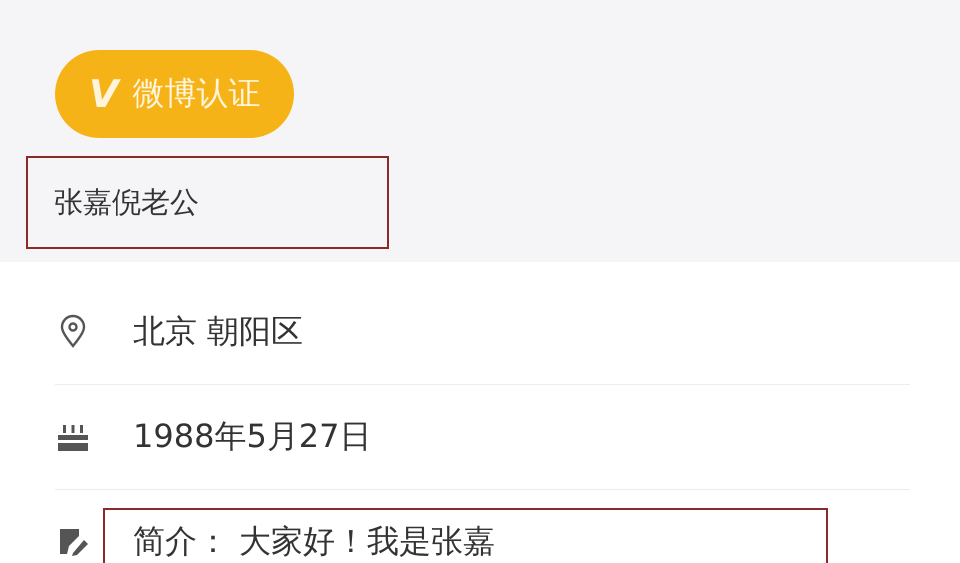  I want to click on location-text: 北京 朝阳区, so click(218, 331).